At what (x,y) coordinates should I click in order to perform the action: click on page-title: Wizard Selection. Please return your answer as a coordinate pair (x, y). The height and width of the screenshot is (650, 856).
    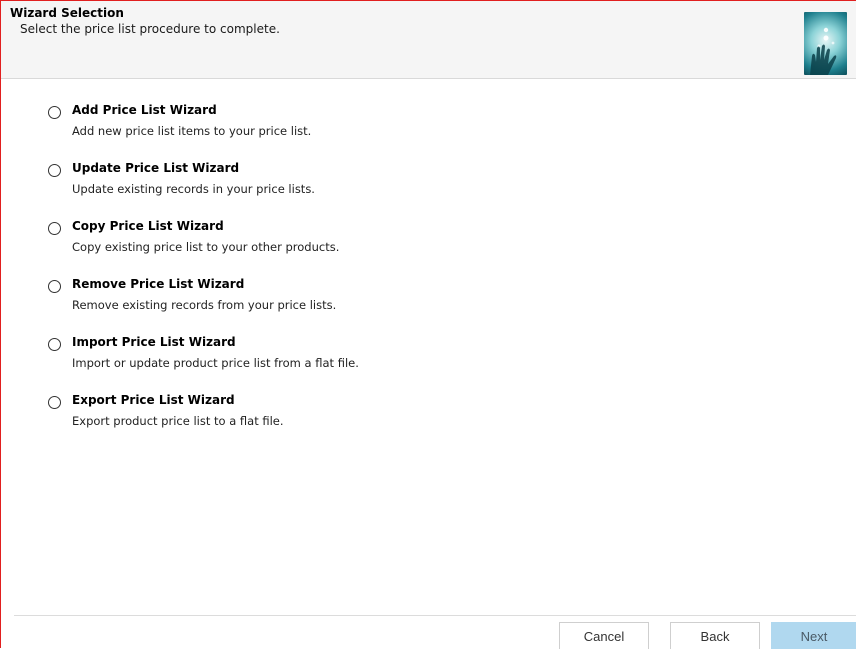
    Looking at the image, I should click on (67, 13).